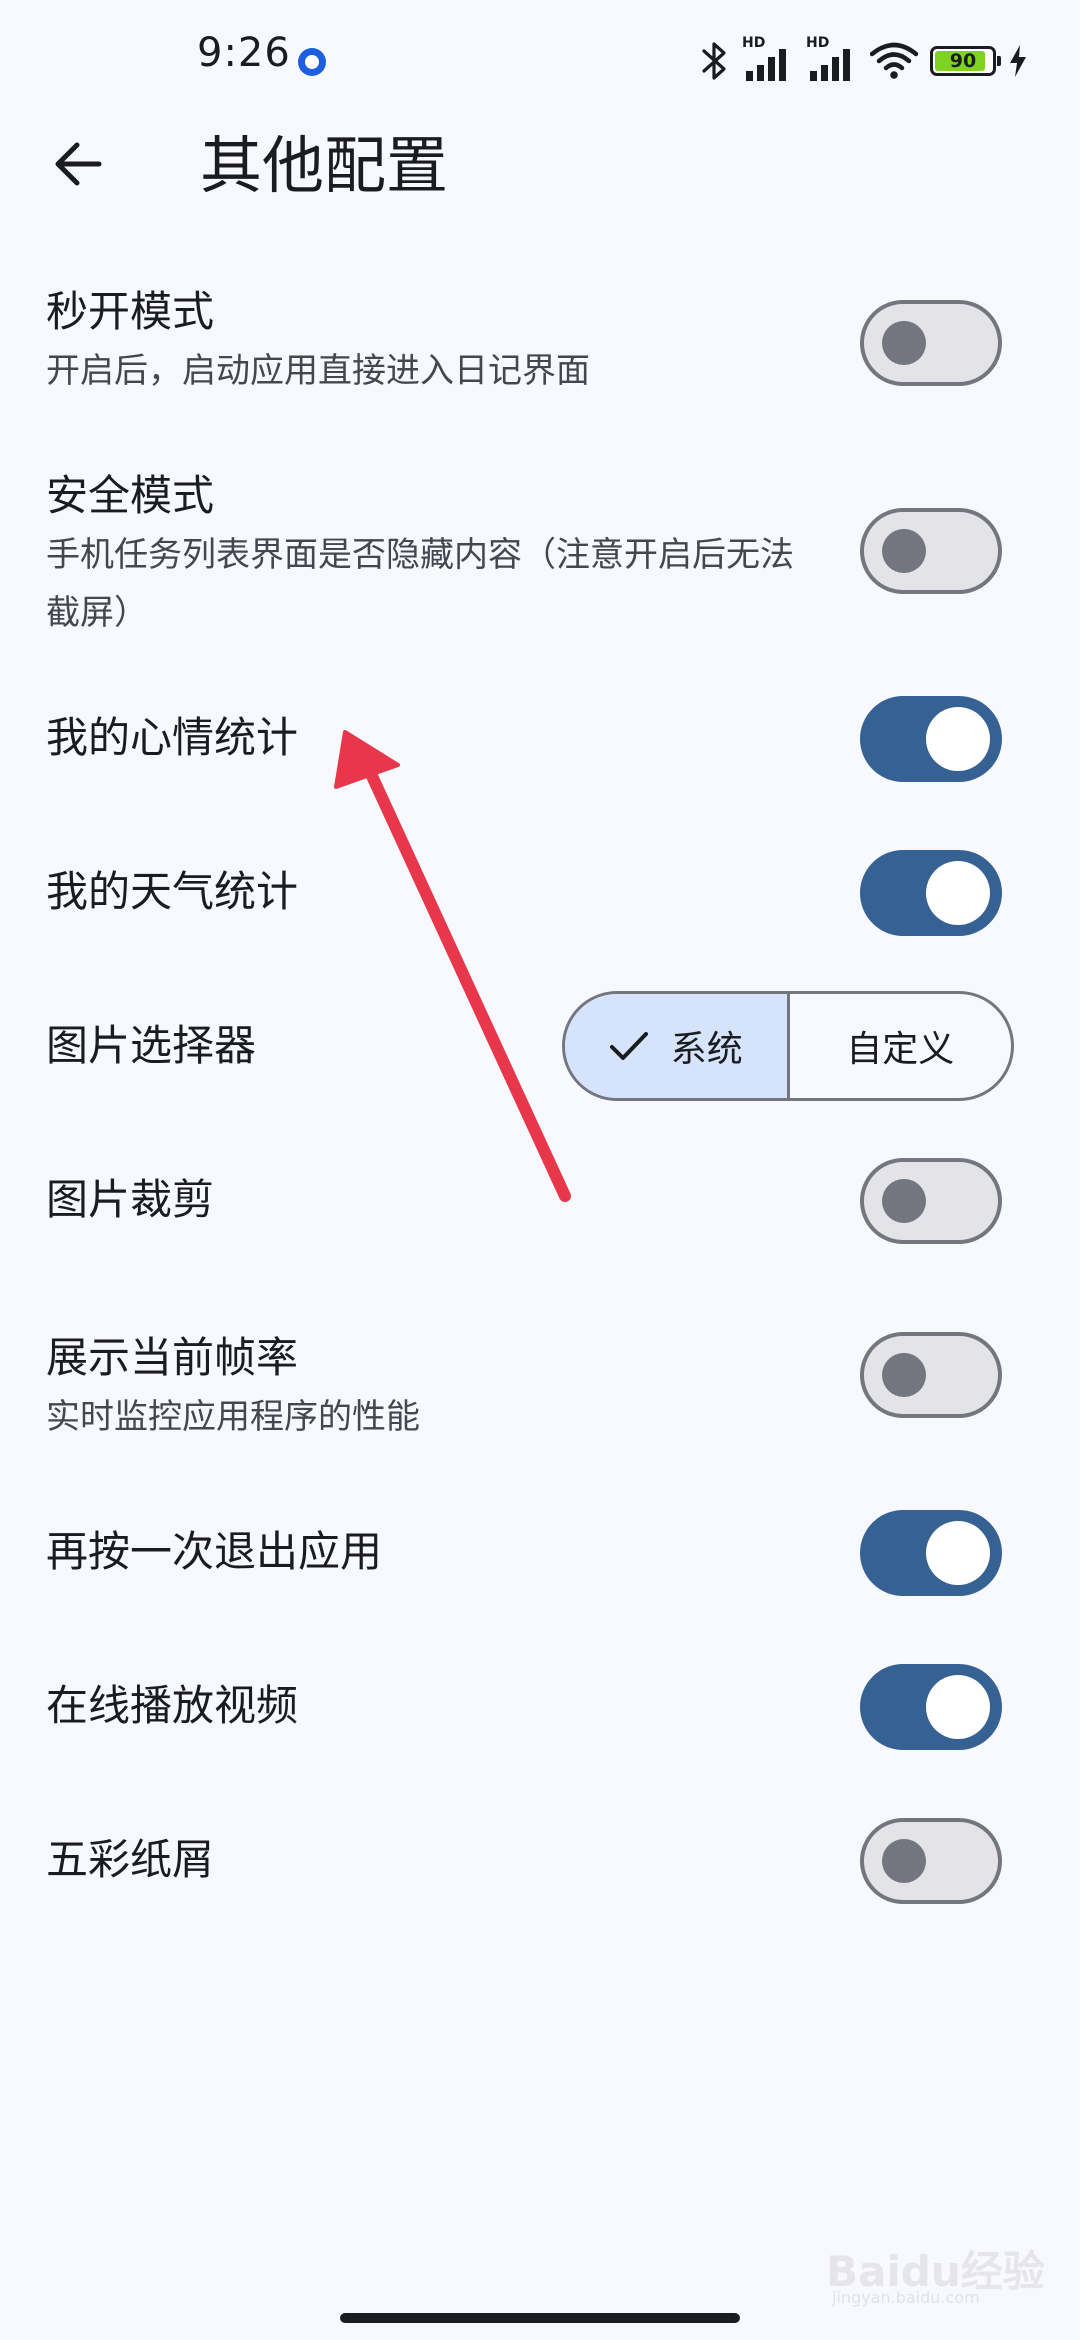 The width and height of the screenshot is (1080, 2340). I want to click on battery-icon: 90, so click(965, 61).